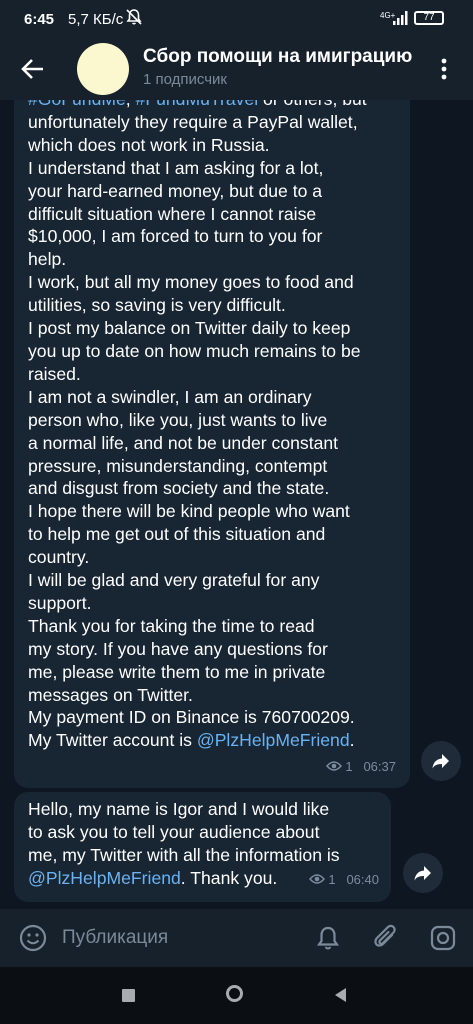 Image resolution: width=473 pixels, height=1024 pixels. Describe the element at coordinates (197, 104) in the screenshot. I see `hashtag-link: #FundMuTravel` at that location.